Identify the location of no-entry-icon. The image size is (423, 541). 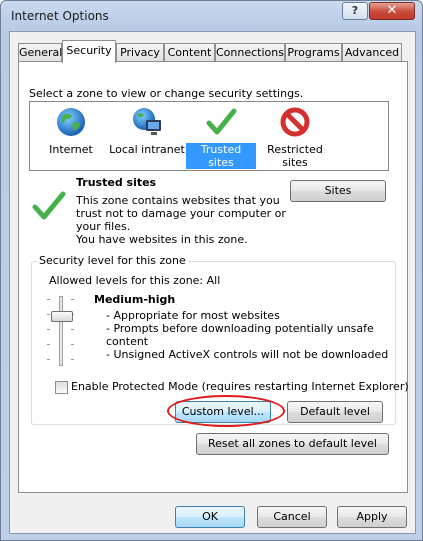
(295, 122).